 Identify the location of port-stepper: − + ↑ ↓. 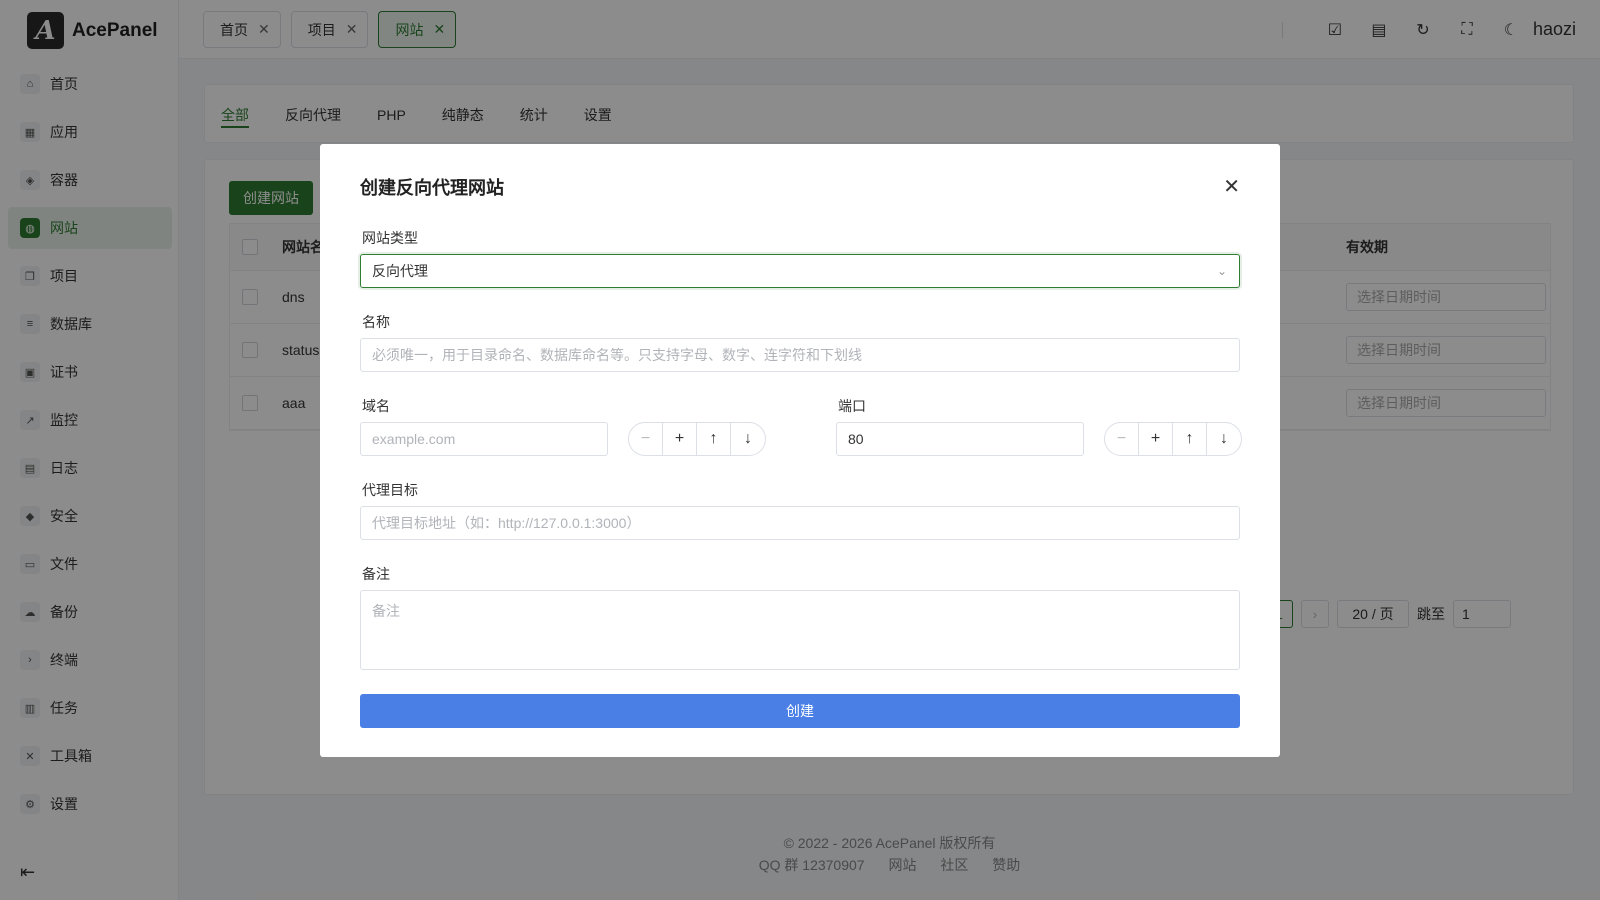
(1173, 439).